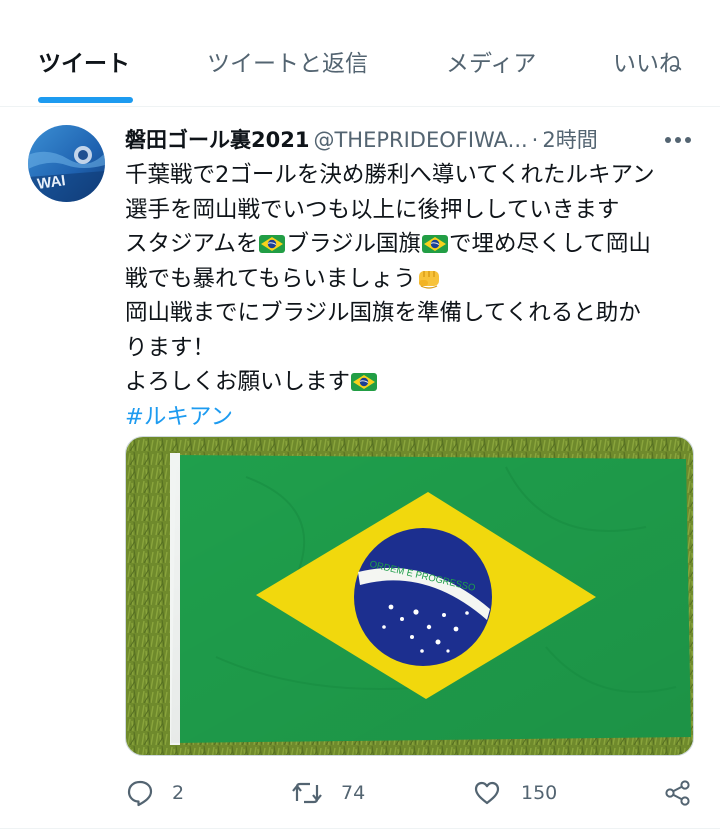 The height and width of the screenshot is (834, 720). What do you see at coordinates (353, 244) in the screenshot?
I see `tweet-text-segment: ブラジル国旗` at bounding box center [353, 244].